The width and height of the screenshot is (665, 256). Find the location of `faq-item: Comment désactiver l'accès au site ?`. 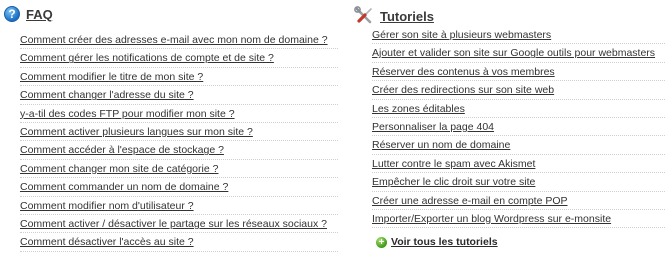

faq-item: Comment désactiver l'accès au site ? is located at coordinates (179, 242).